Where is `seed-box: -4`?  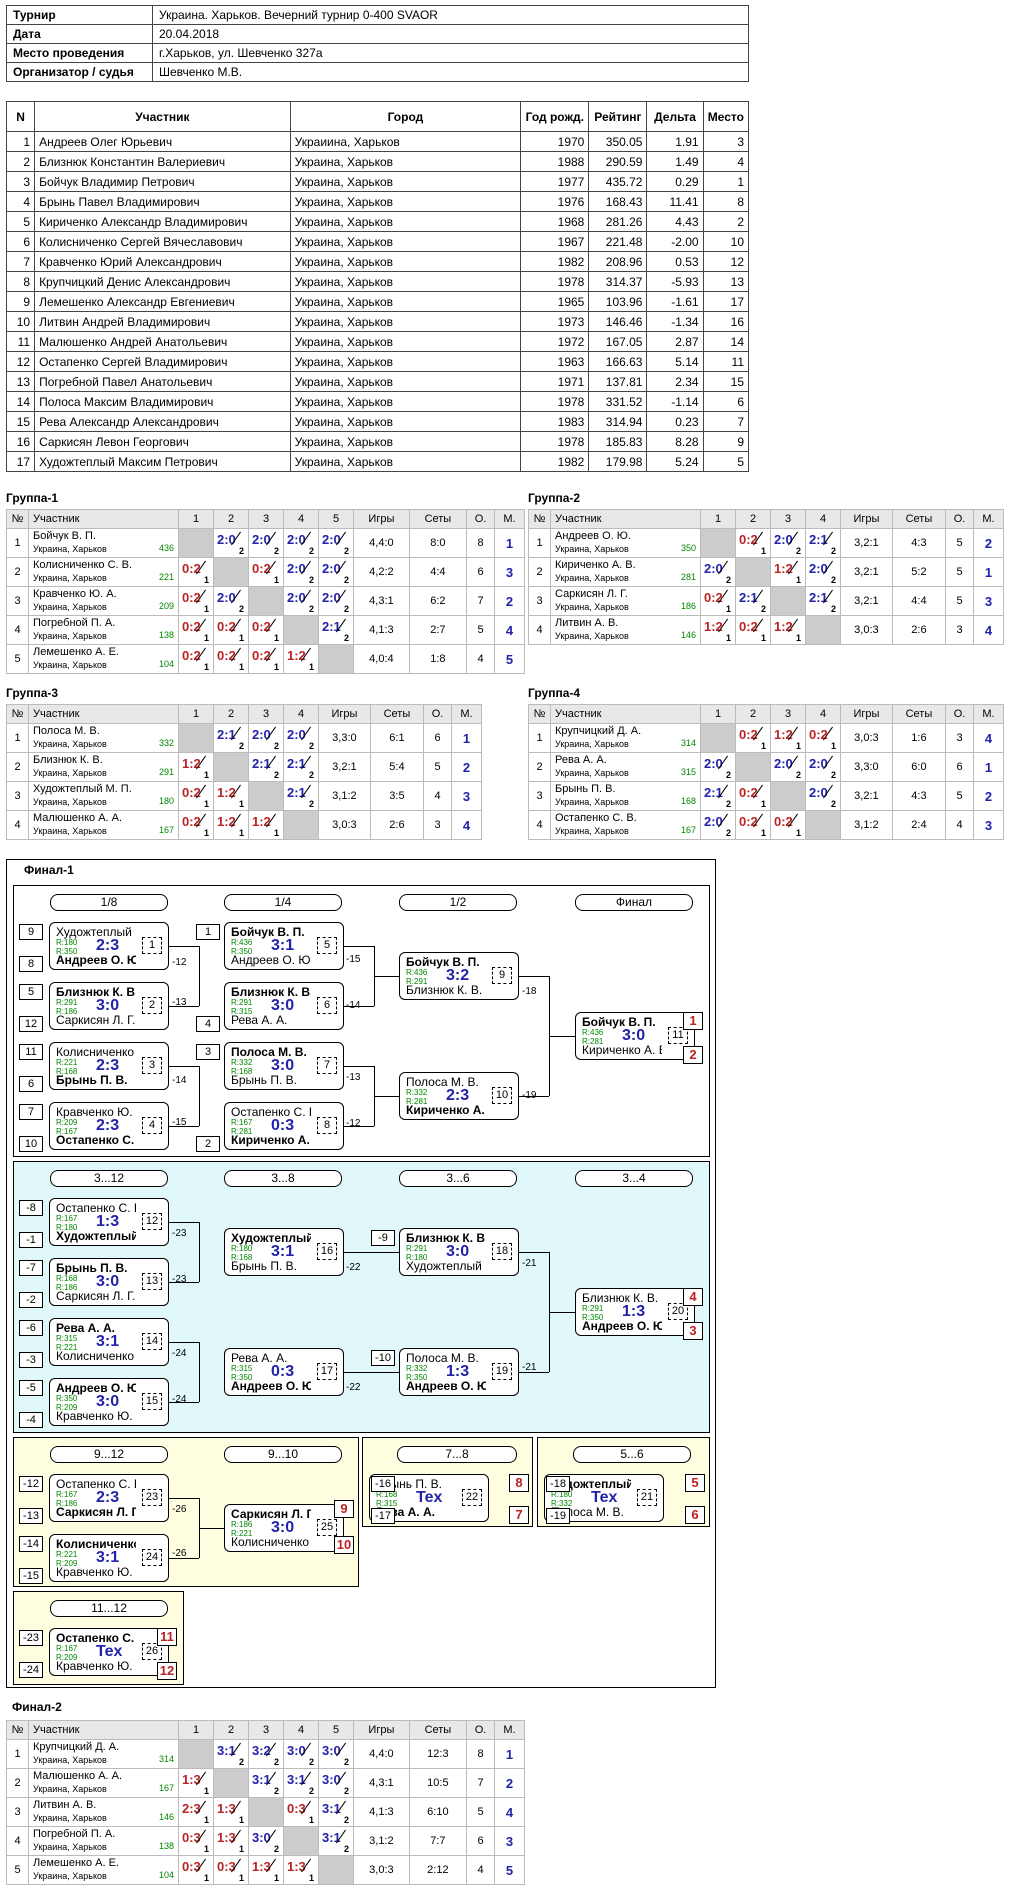 seed-box: -4 is located at coordinates (31, 1420).